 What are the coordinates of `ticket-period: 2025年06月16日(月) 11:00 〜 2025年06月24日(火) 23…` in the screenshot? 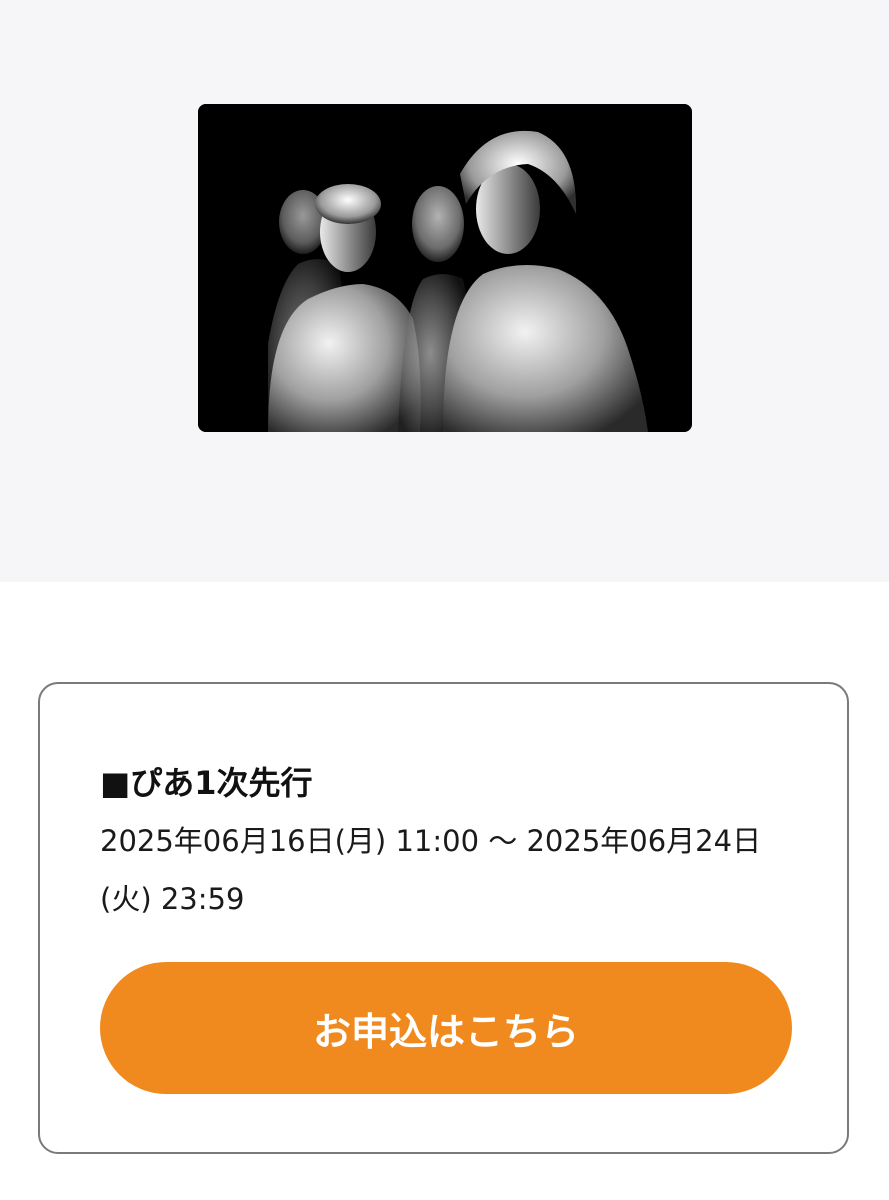 It's located at (431, 870).